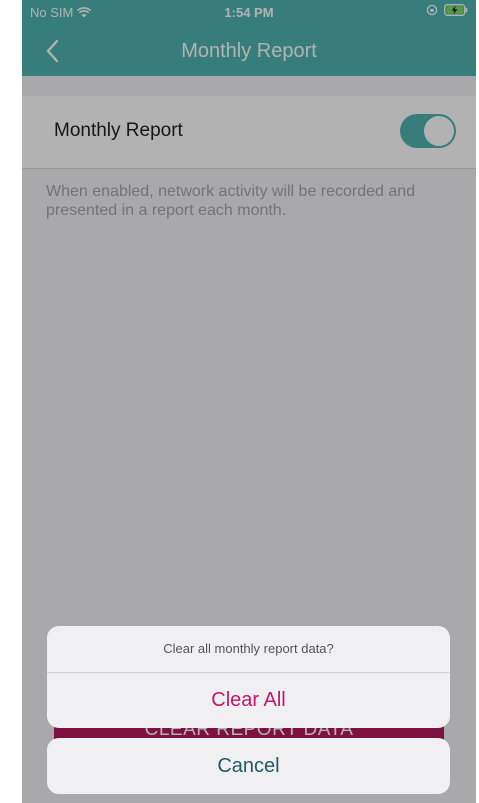 This screenshot has height=803, width=479. I want to click on action-sheet: Clear all monthly report data? Clear All, so click(248, 677).